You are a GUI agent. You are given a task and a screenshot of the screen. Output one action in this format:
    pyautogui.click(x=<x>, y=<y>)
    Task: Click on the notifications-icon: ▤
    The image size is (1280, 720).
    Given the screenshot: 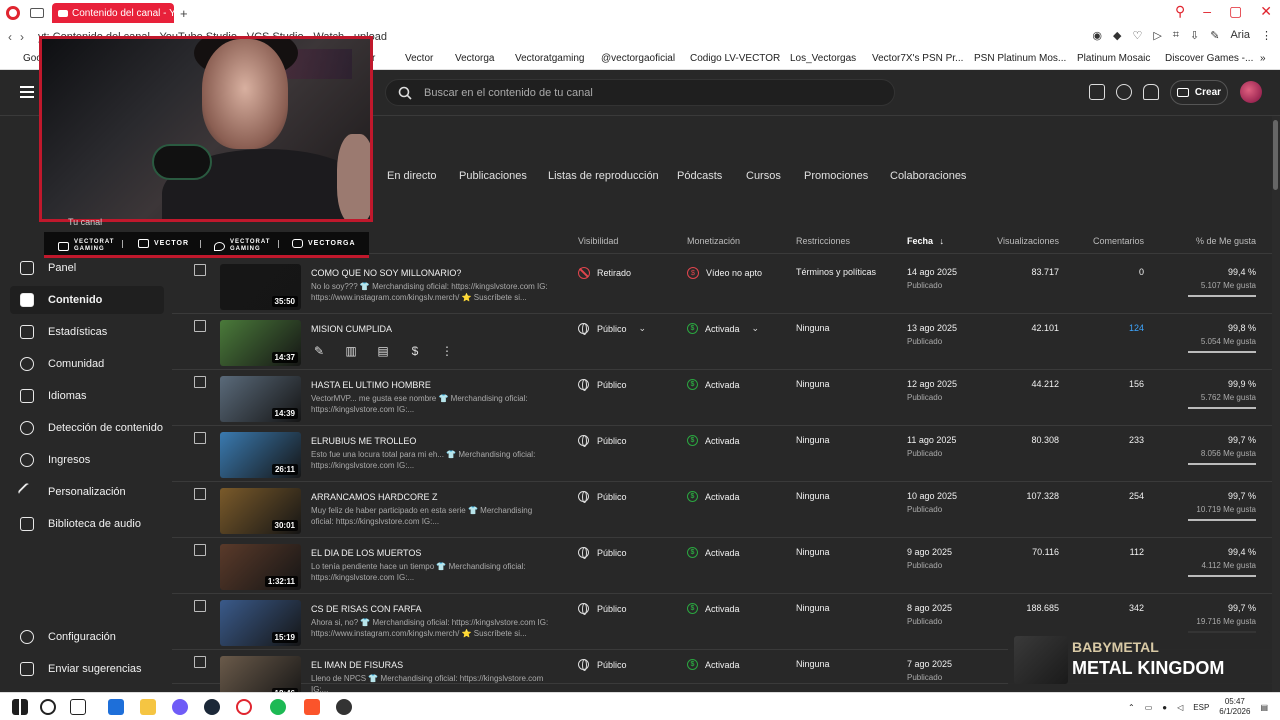 What is the action you would take?
    pyautogui.click(x=1264, y=707)
    